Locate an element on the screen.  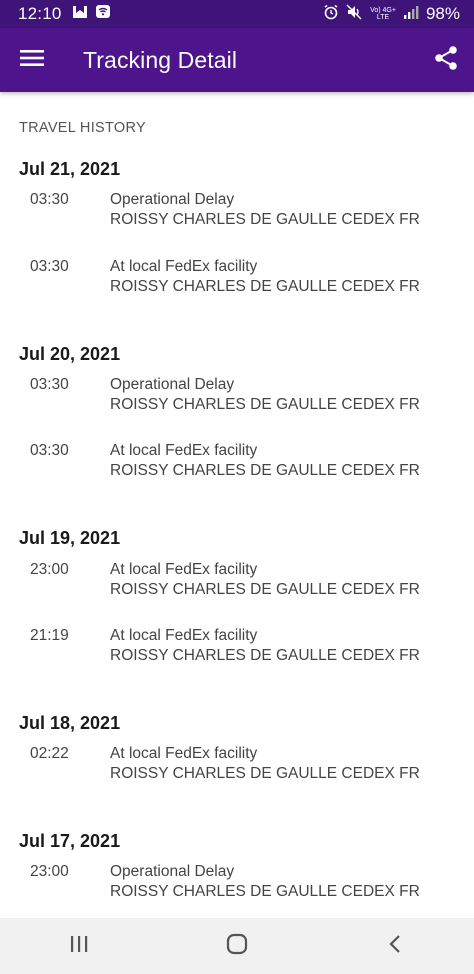
recent-apps-button is located at coordinates (79, 946).